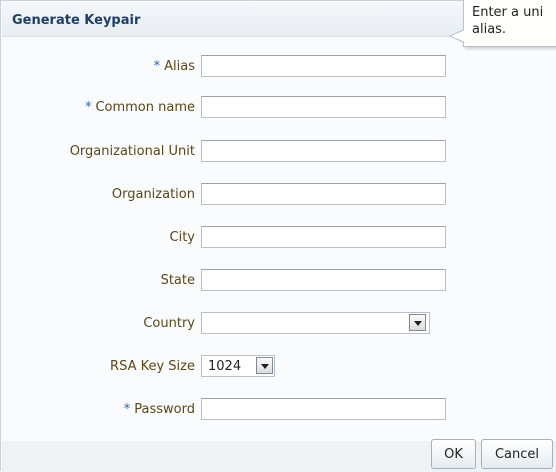  Describe the element at coordinates (152, 366) in the screenshot. I see `rsa-key-size-label: RSA Key Size` at that location.